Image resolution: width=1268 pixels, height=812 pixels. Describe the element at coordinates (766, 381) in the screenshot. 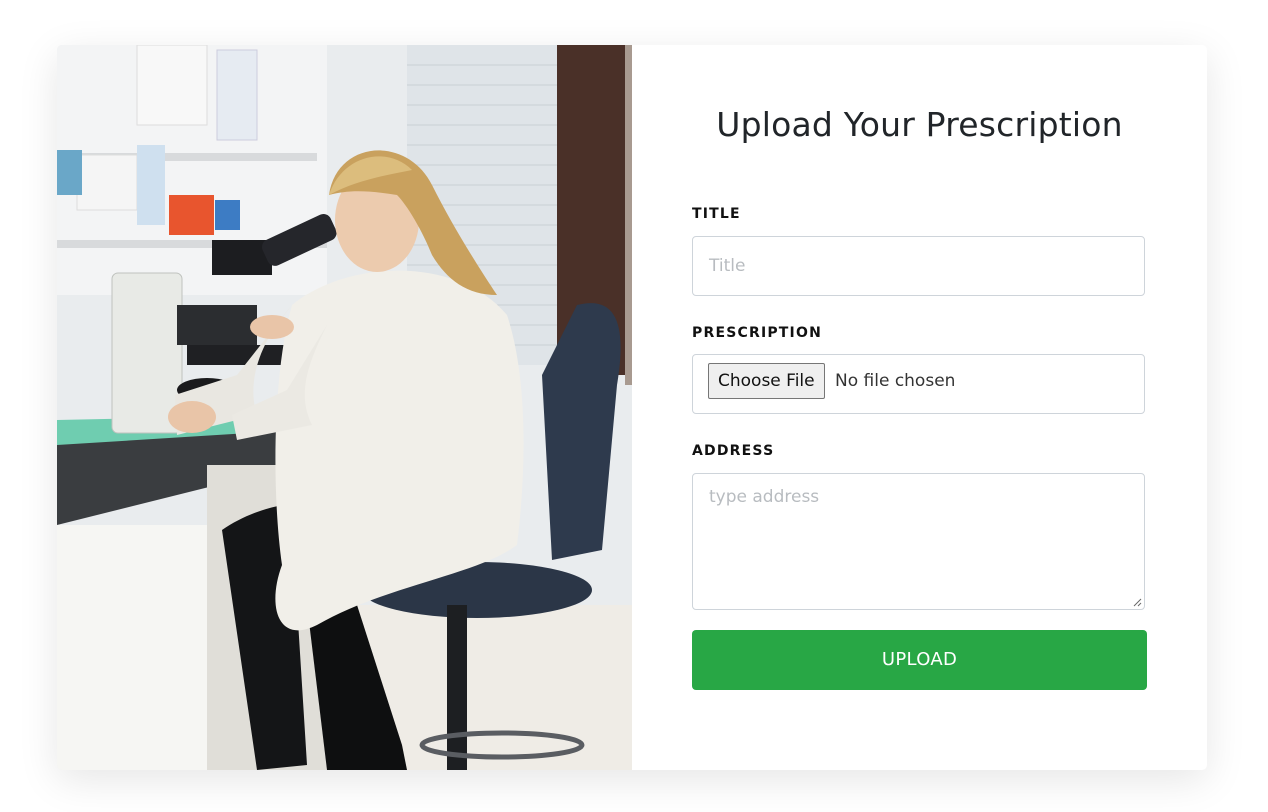

I see `choose-file-button: Choose File` at that location.